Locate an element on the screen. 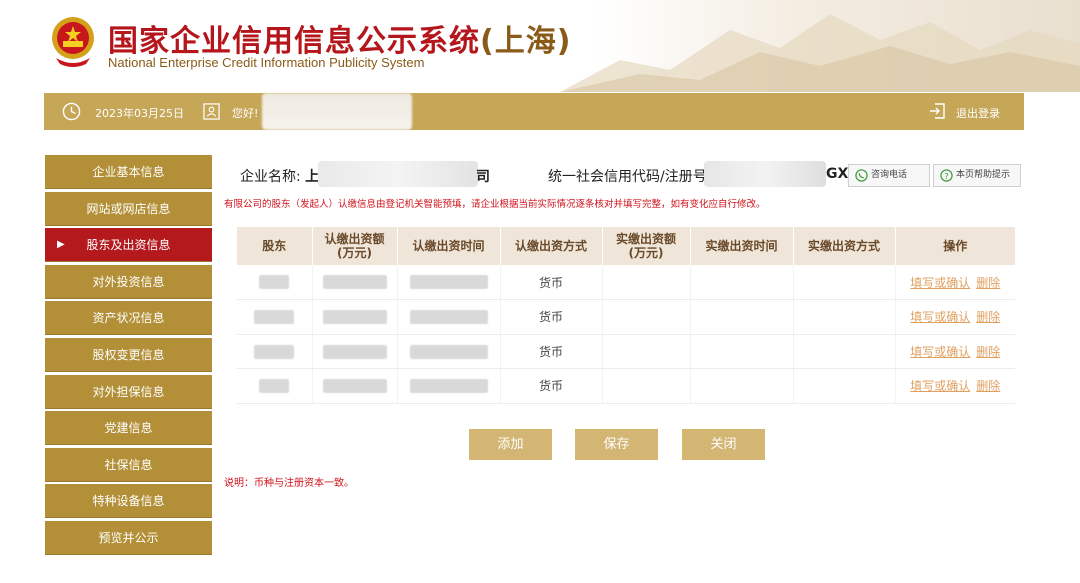 The width and height of the screenshot is (1080, 583). sidebar-item-label: 对外投资信息 is located at coordinates (128, 281).